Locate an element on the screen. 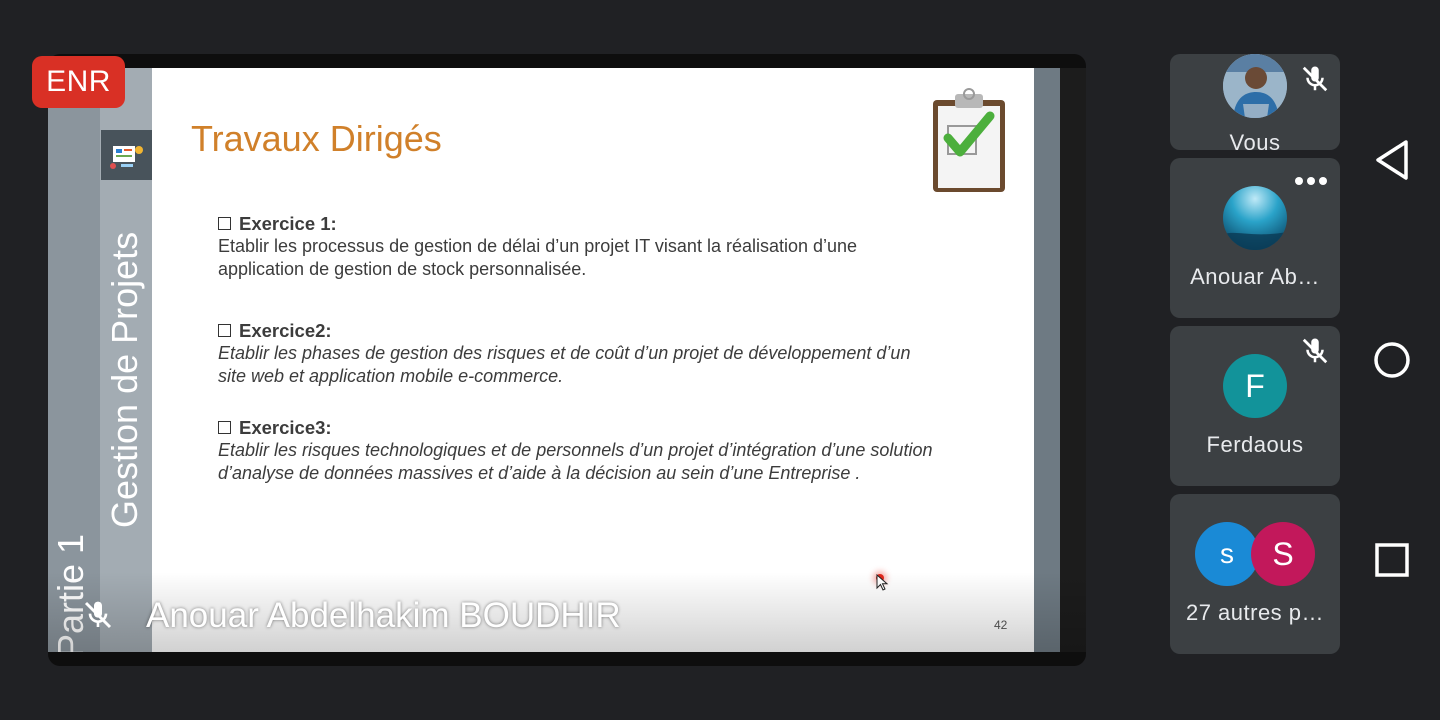  slide-title: Travaux Dirigés is located at coordinates (316, 138).